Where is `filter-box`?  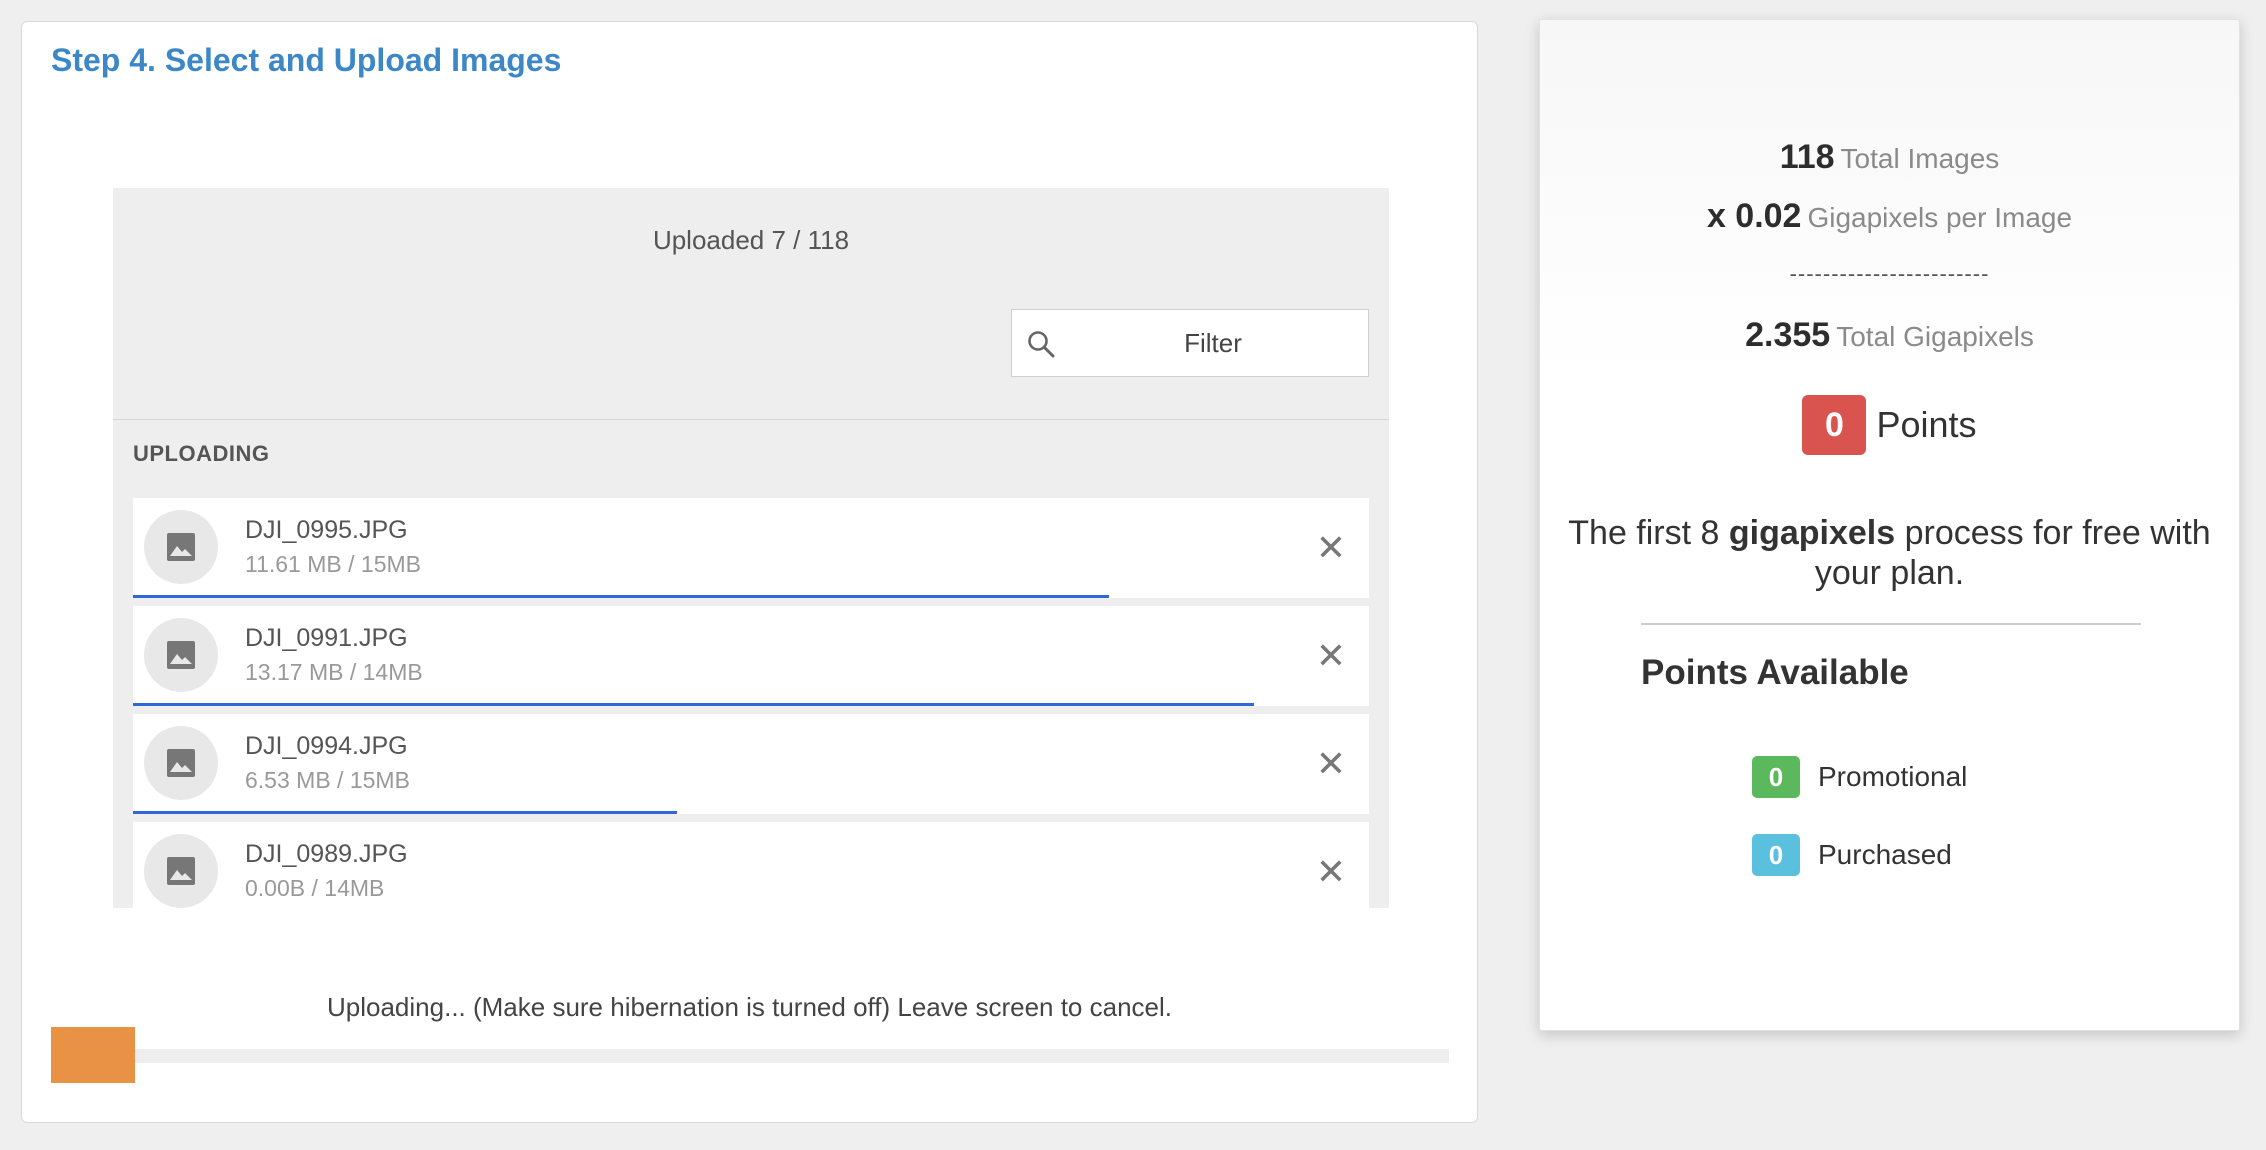
filter-box is located at coordinates (1190, 343).